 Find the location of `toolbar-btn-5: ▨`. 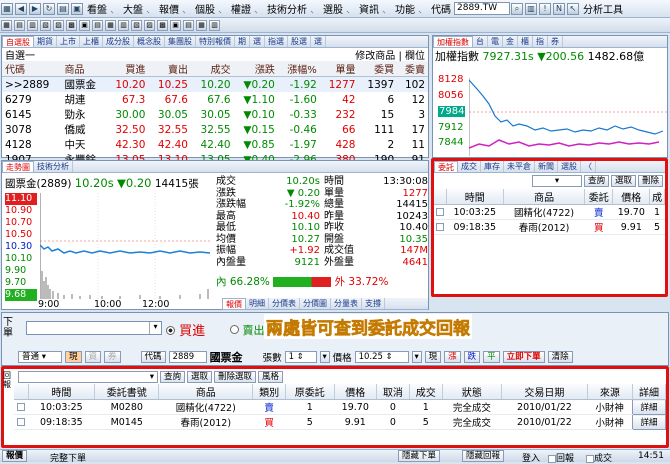

toolbar-btn-5: ▨ is located at coordinates (58, 25).